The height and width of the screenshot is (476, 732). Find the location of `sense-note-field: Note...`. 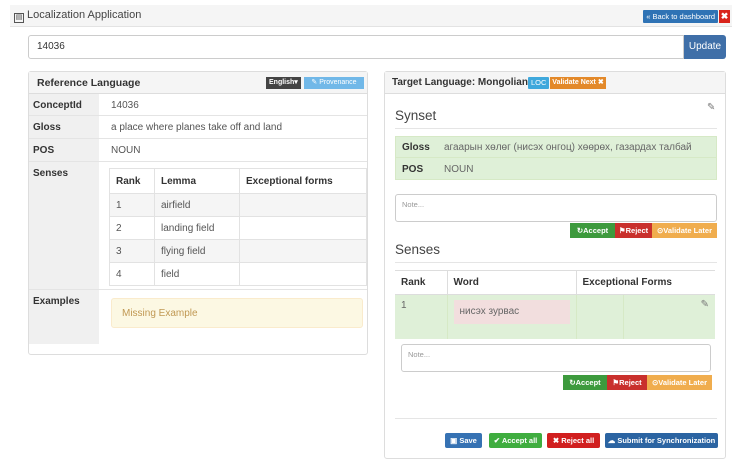

sense-note-field: Note... is located at coordinates (556, 358).